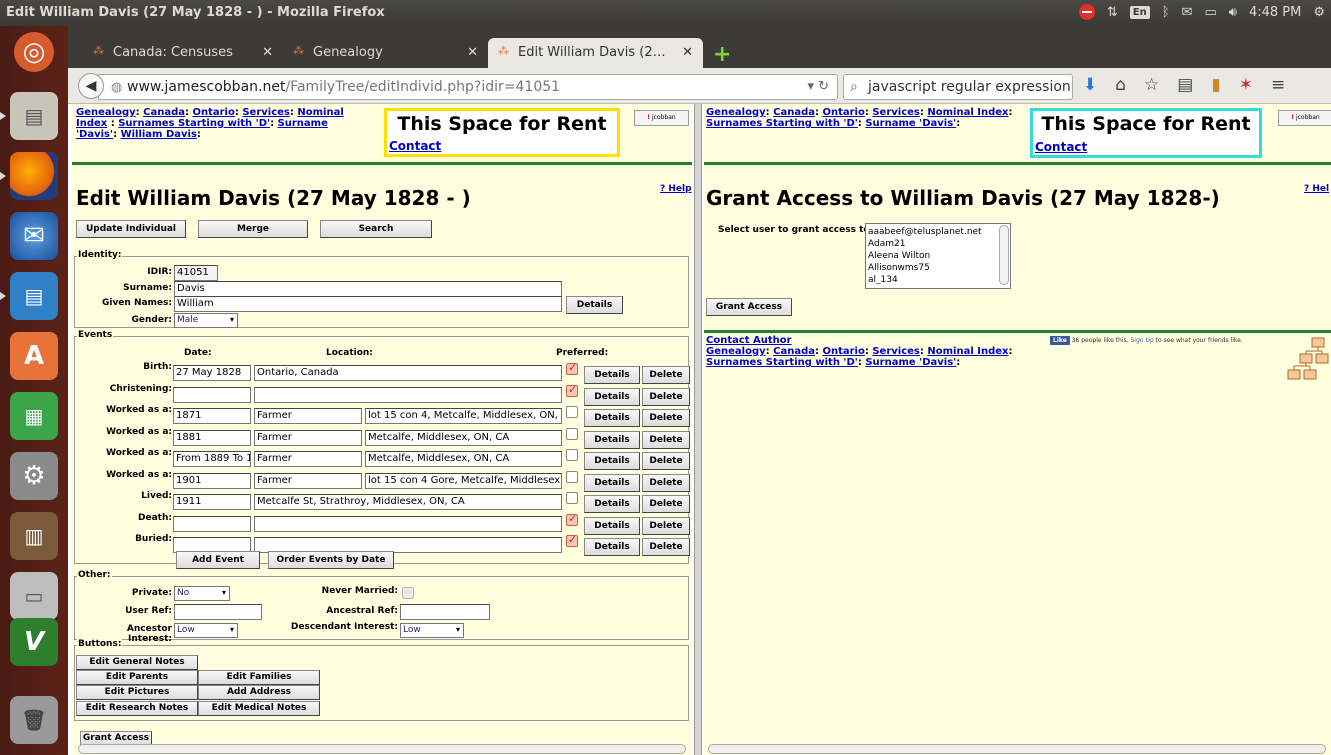  Describe the element at coordinates (938, 232) in the screenshot. I see `user-option: aaabeef@telusplanet.net` at that location.